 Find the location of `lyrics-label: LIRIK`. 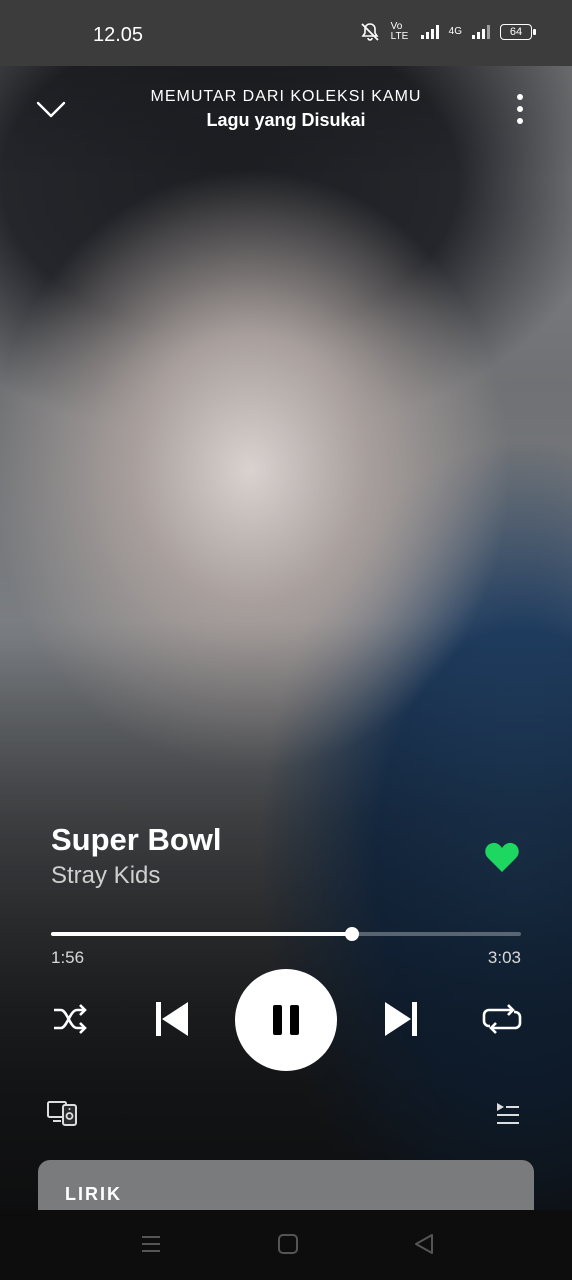

lyrics-label: LIRIK is located at coordinates (93, 1194).